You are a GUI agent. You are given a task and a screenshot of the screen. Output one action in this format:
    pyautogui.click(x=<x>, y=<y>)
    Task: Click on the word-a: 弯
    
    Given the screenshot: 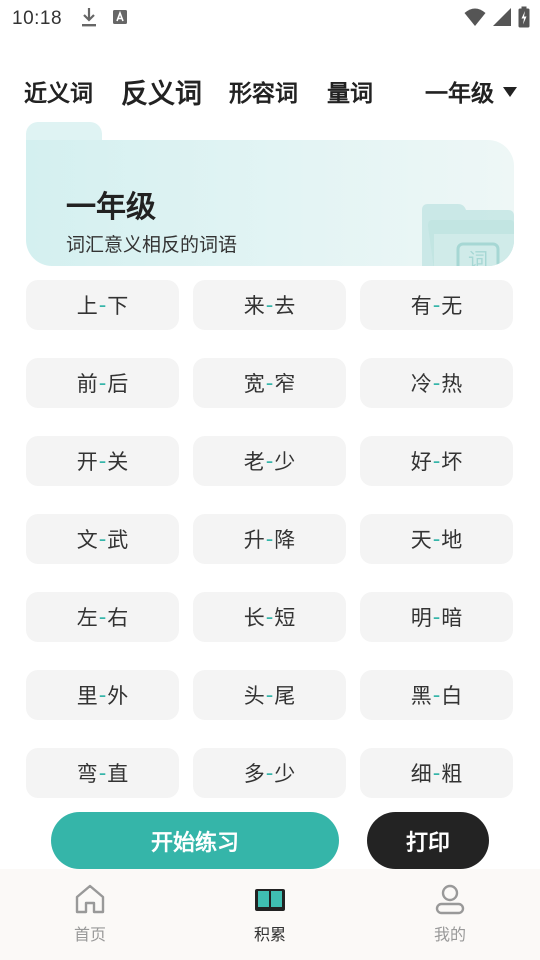 What is the action you would take?
    pyautogui.click(x=87, y=774)
    